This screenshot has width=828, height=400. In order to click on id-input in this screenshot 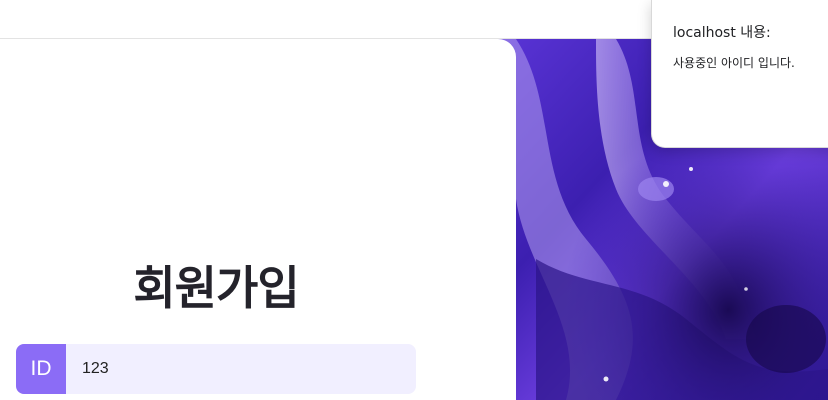, I will do `click(241, 369)`.